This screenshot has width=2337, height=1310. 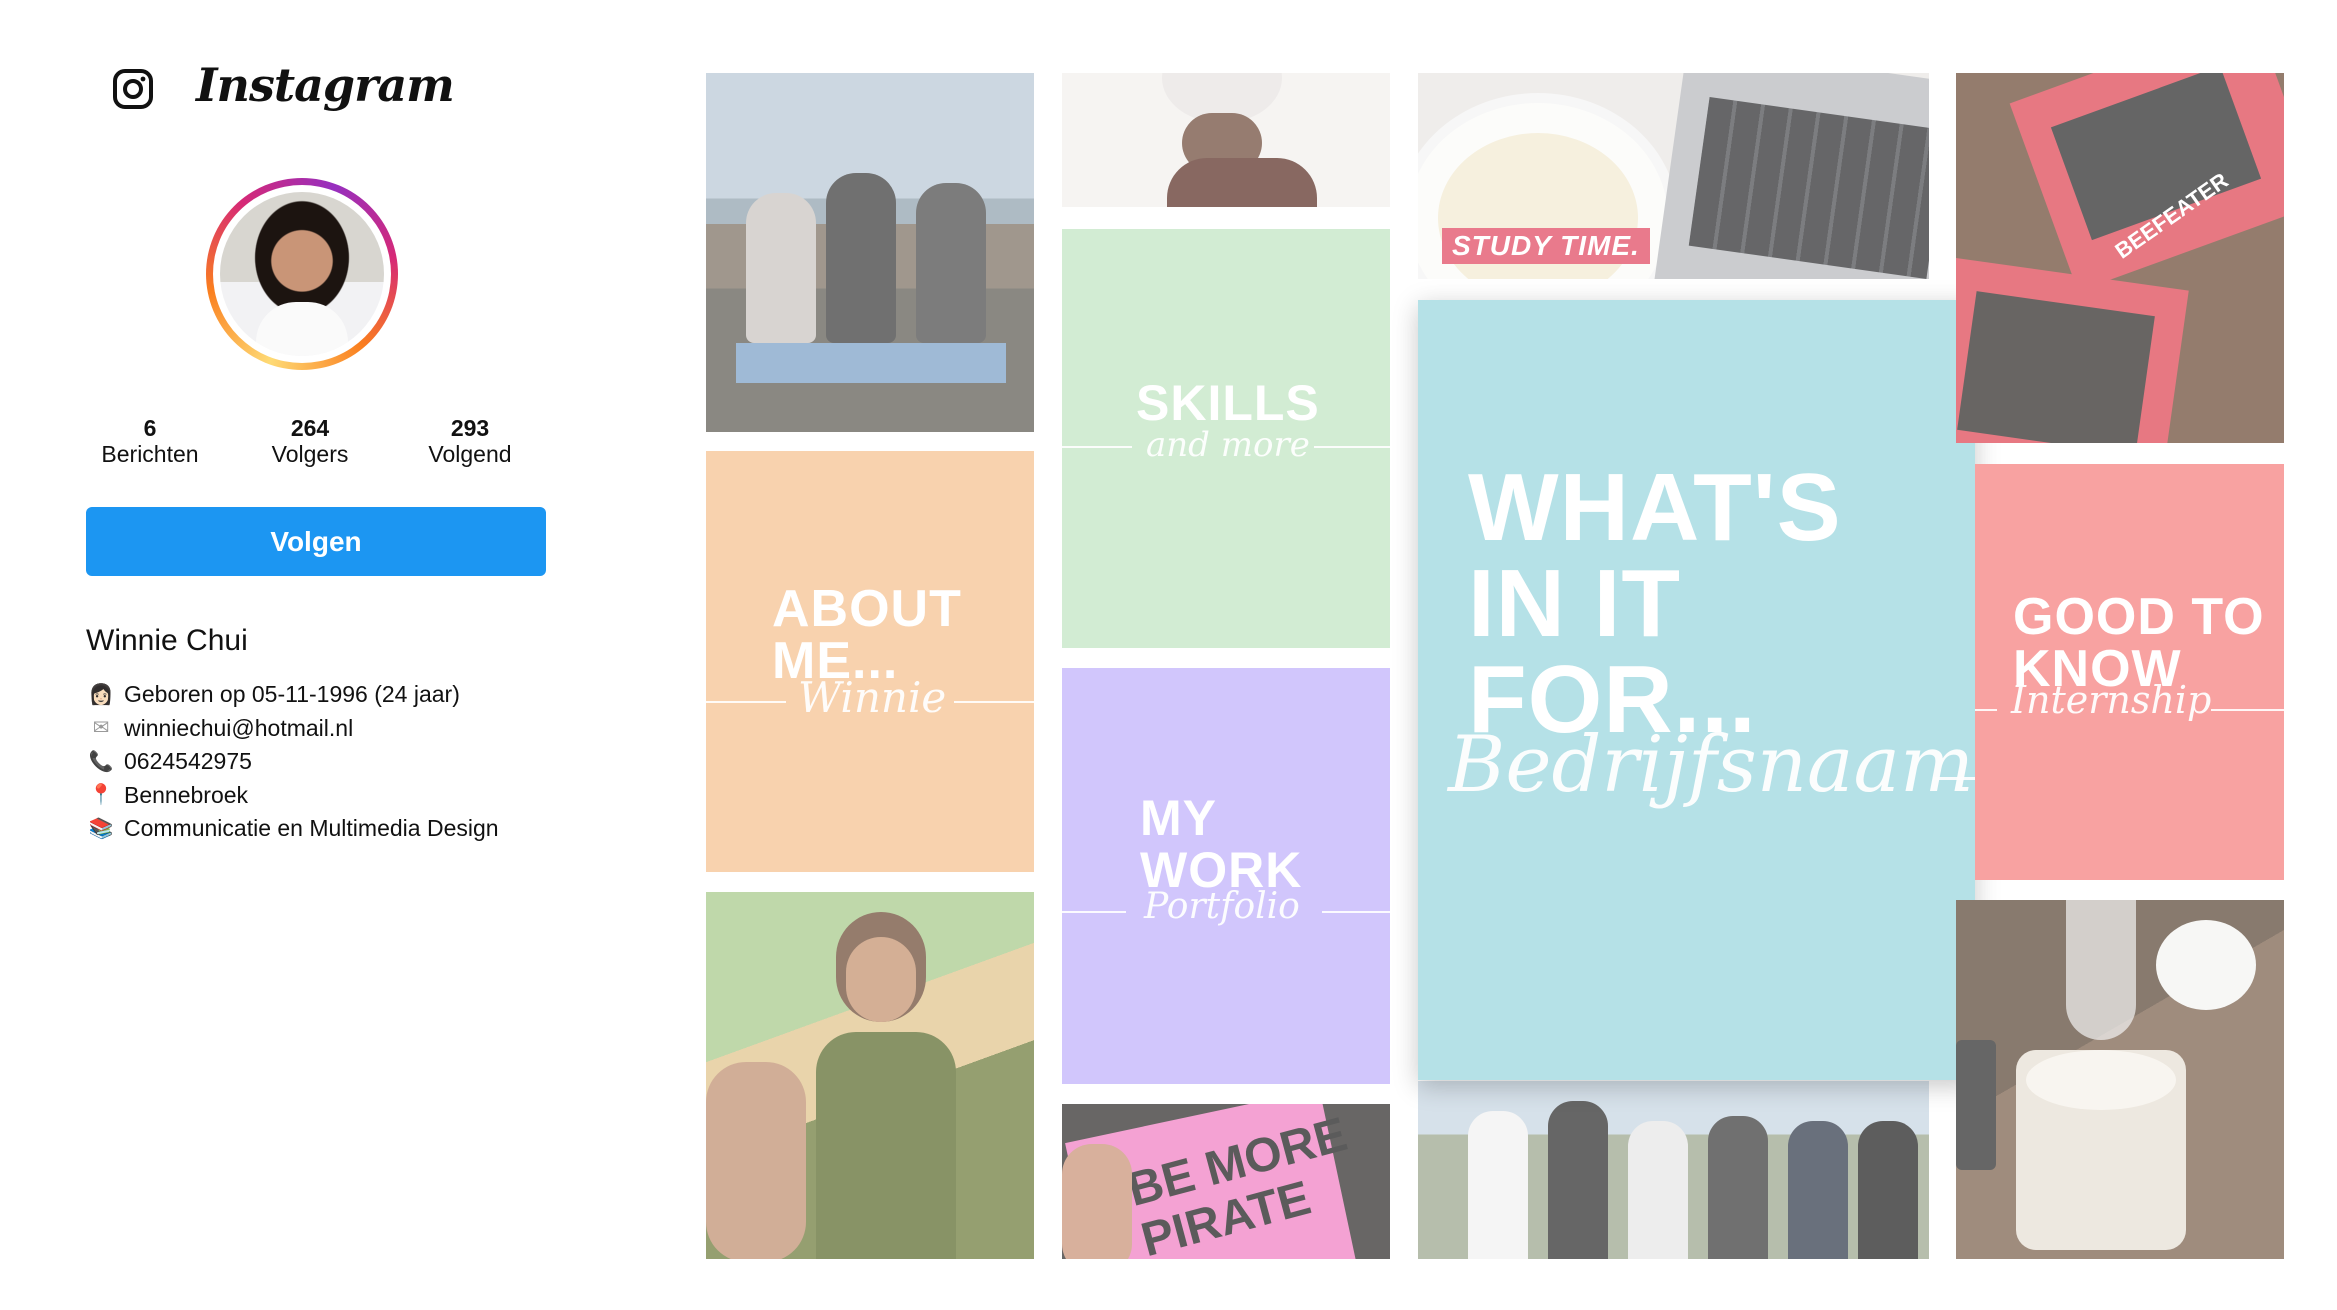 What do you see at coordinates (167, 640) in the screenshot?
I see `profile-name: Winnie Chui` at bounding box center [167, 640].